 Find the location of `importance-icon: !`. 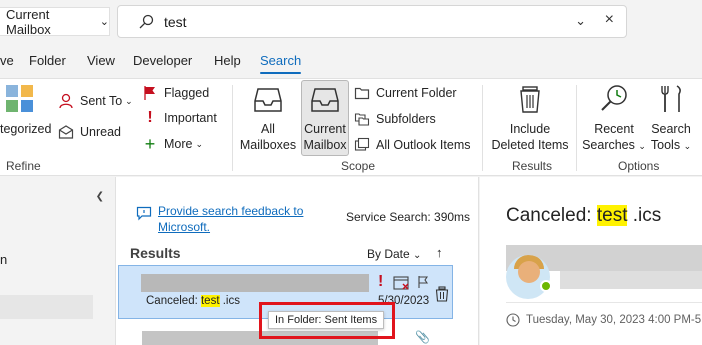

importance-icon: ! is located at coordinates (381, 281).